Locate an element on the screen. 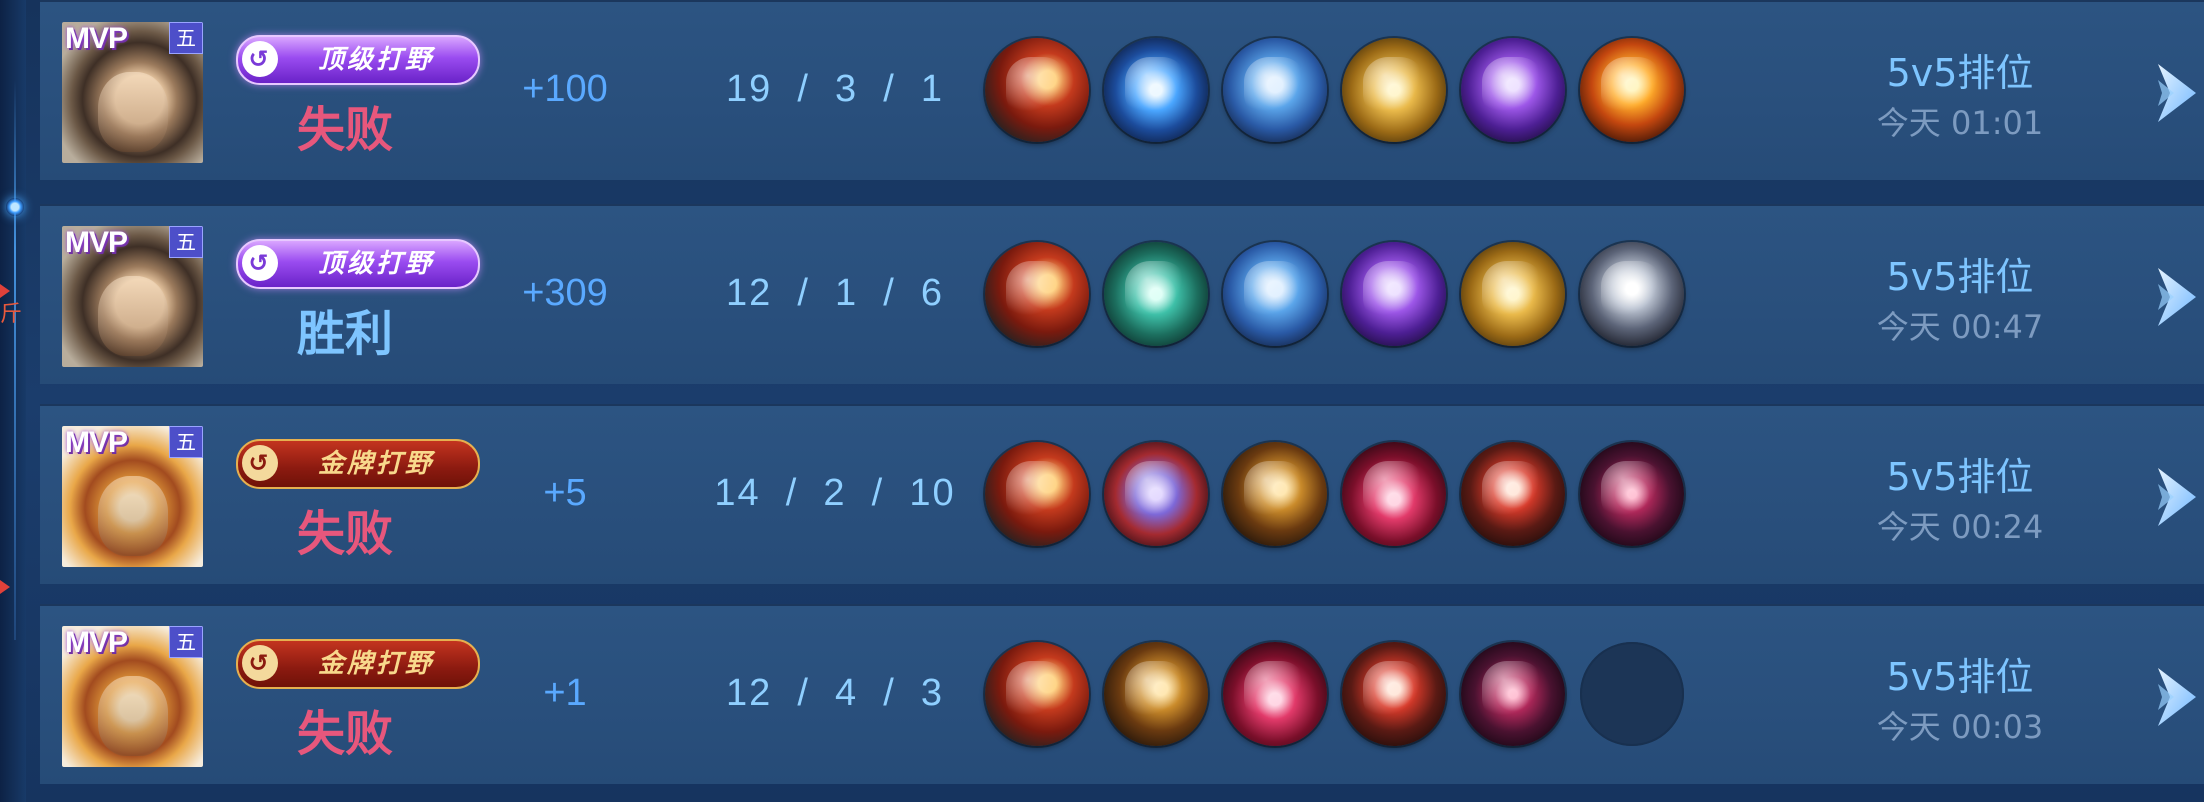 This screenshot has height=802, width=2204. match-time: 今天 00:24 is located at coordinates (1960, 527).